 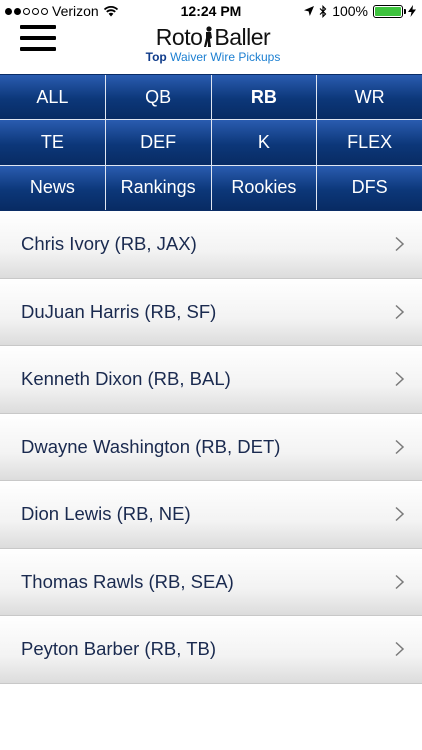 I want to click on football-player-logo-icon, so click(x=208, y=36).